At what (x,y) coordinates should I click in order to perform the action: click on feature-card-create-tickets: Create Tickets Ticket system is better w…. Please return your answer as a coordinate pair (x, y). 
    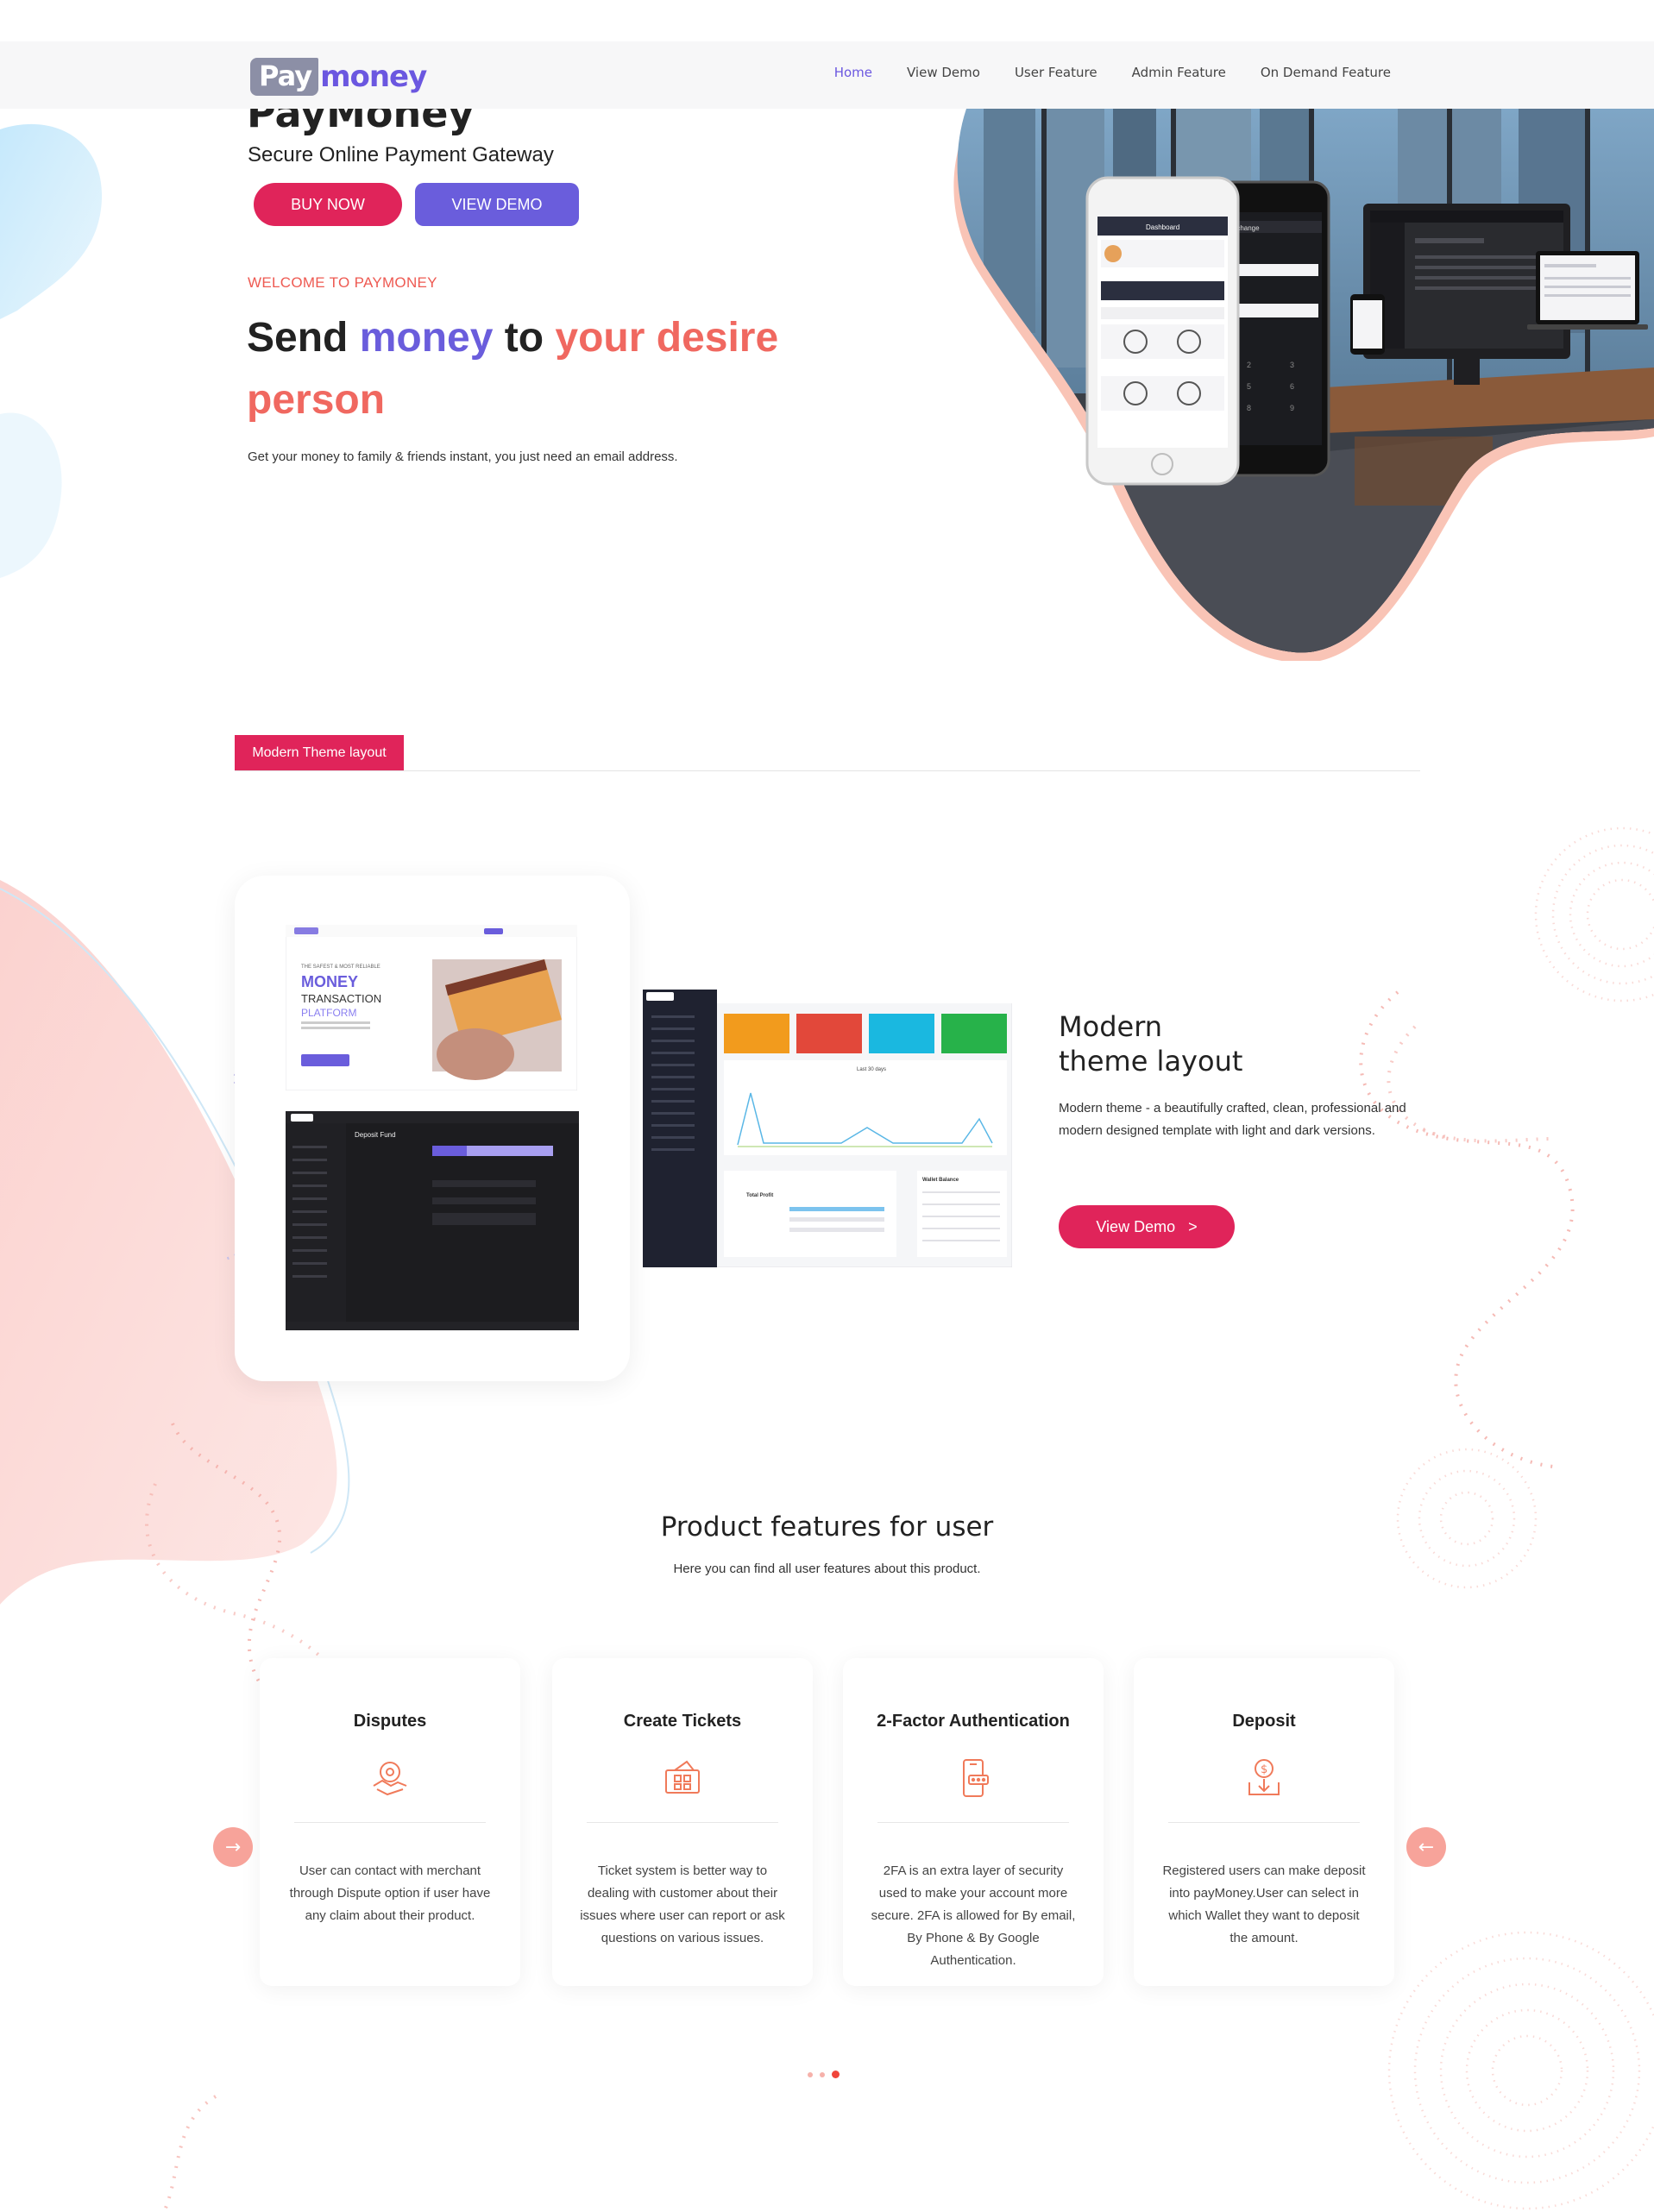
    Looking at the image, I should click on (682, 1822).